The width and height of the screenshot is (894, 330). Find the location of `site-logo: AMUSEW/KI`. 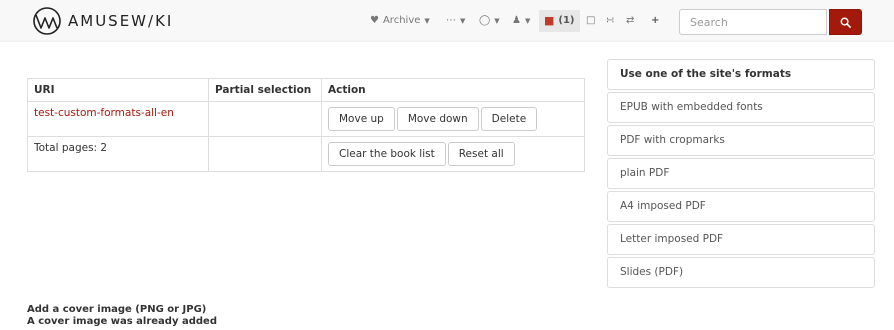

site-logo: AMUSEW/KI is located at coordinates (102, 21).